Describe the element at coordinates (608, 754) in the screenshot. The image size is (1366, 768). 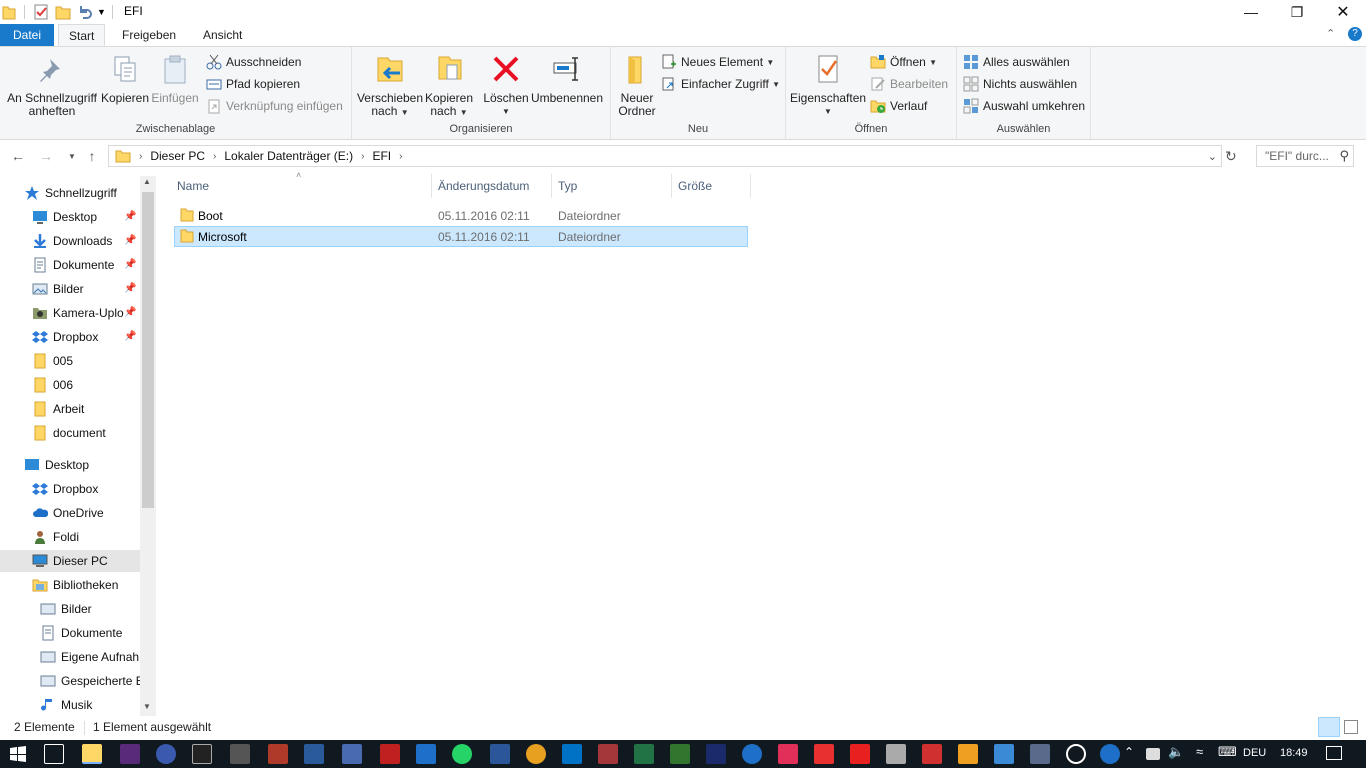
I see `access-taskbar-icon` at that location.